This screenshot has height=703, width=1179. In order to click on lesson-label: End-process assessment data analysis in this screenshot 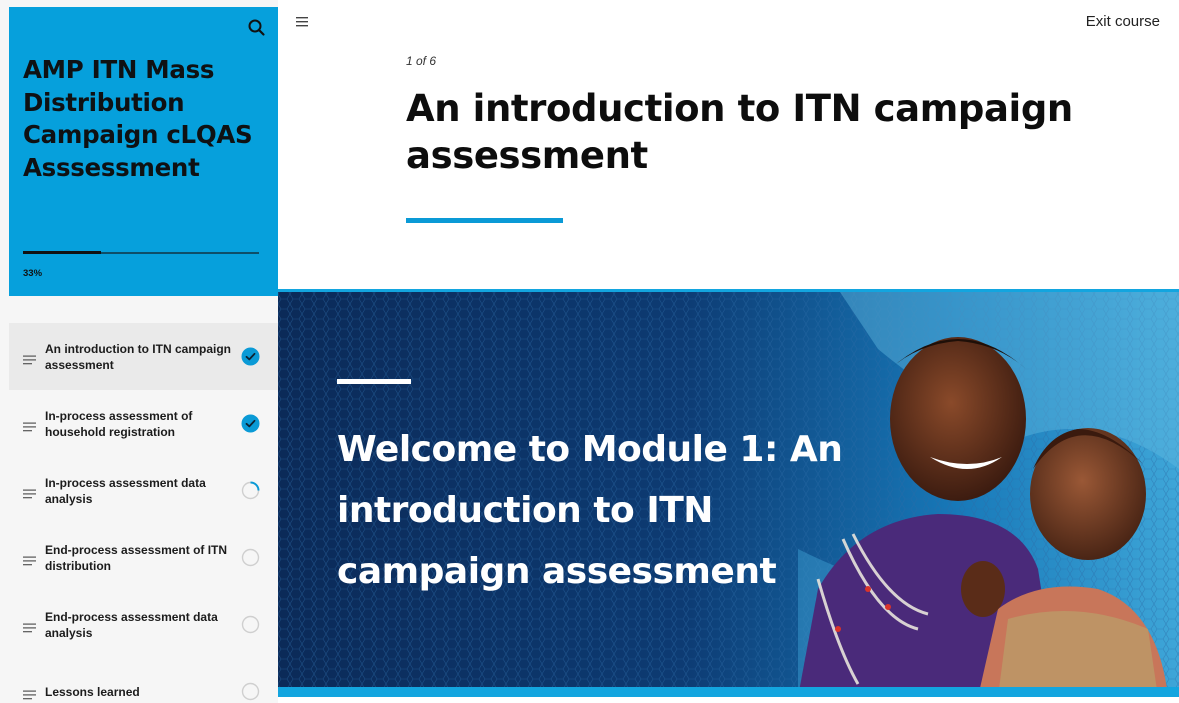, I will do `click(131, 624)`.